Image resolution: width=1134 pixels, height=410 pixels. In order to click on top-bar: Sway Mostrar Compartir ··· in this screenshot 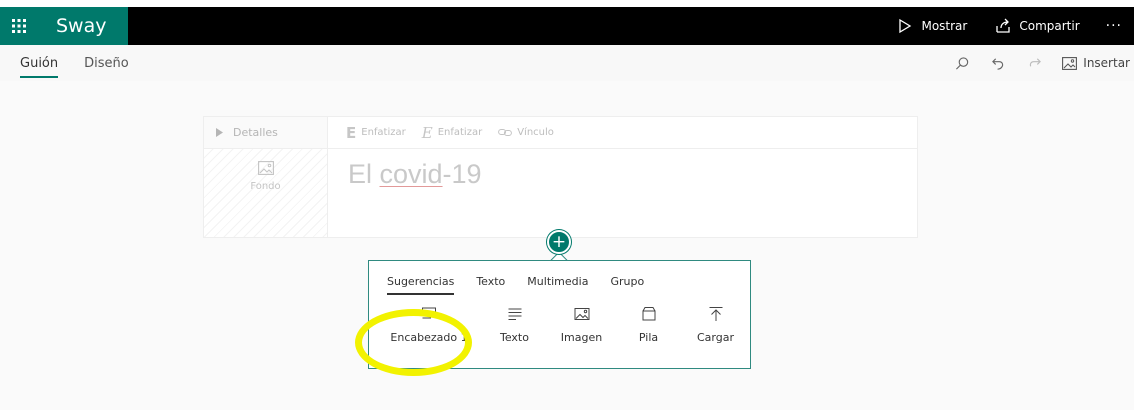, I will do `click(567, 26)`.